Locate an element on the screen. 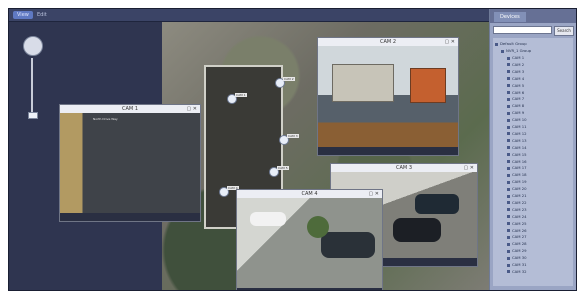  tree-item-label: CAM 2 is located at coordinates (518, 64).